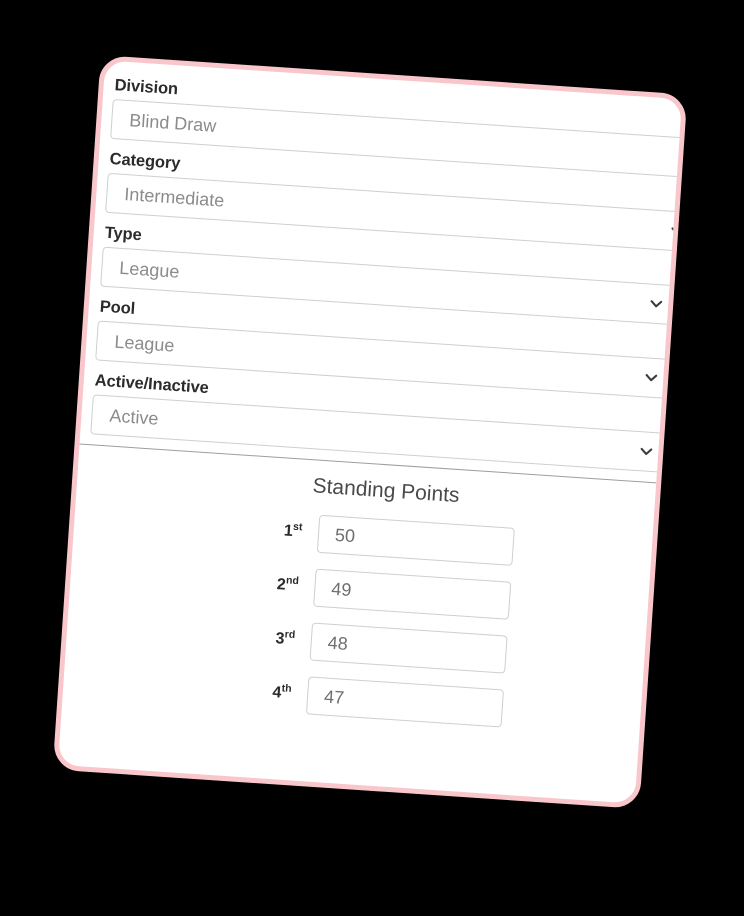  Describe the element at coordinates (290, 635) in the screenshot. I see `ordinal-suffix: rd` at that location.